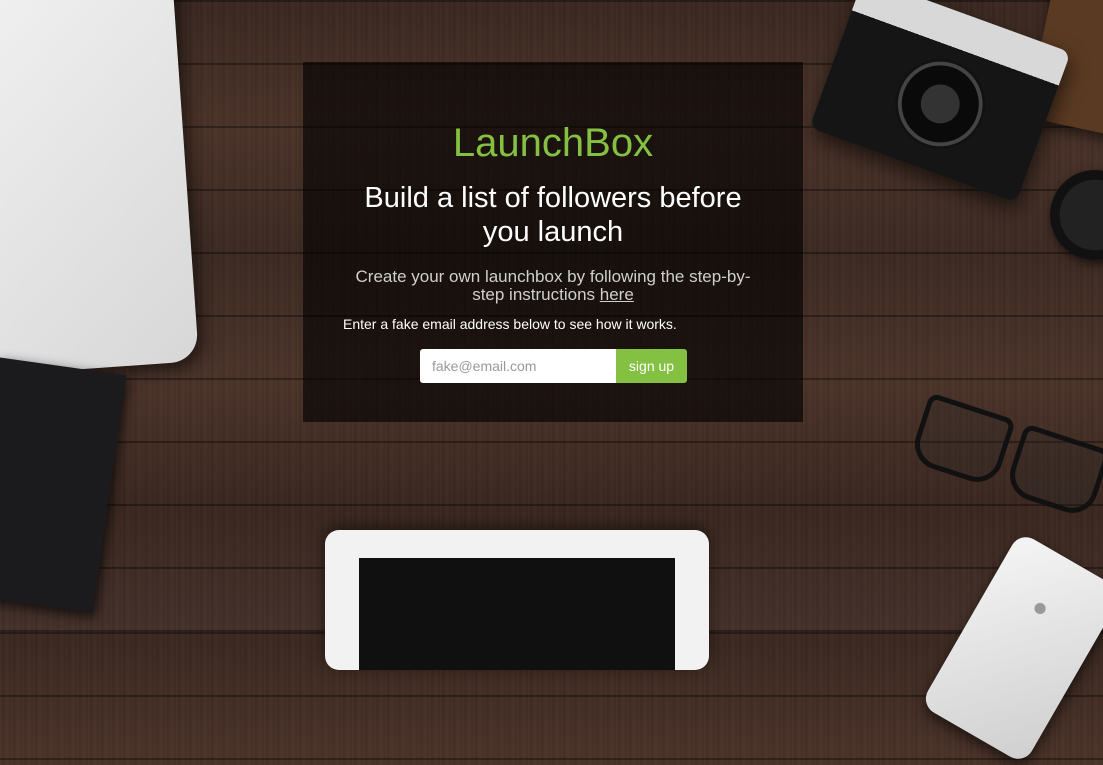 The image size is (1103, 765). I want to click on camera-image, so click(940, 101).